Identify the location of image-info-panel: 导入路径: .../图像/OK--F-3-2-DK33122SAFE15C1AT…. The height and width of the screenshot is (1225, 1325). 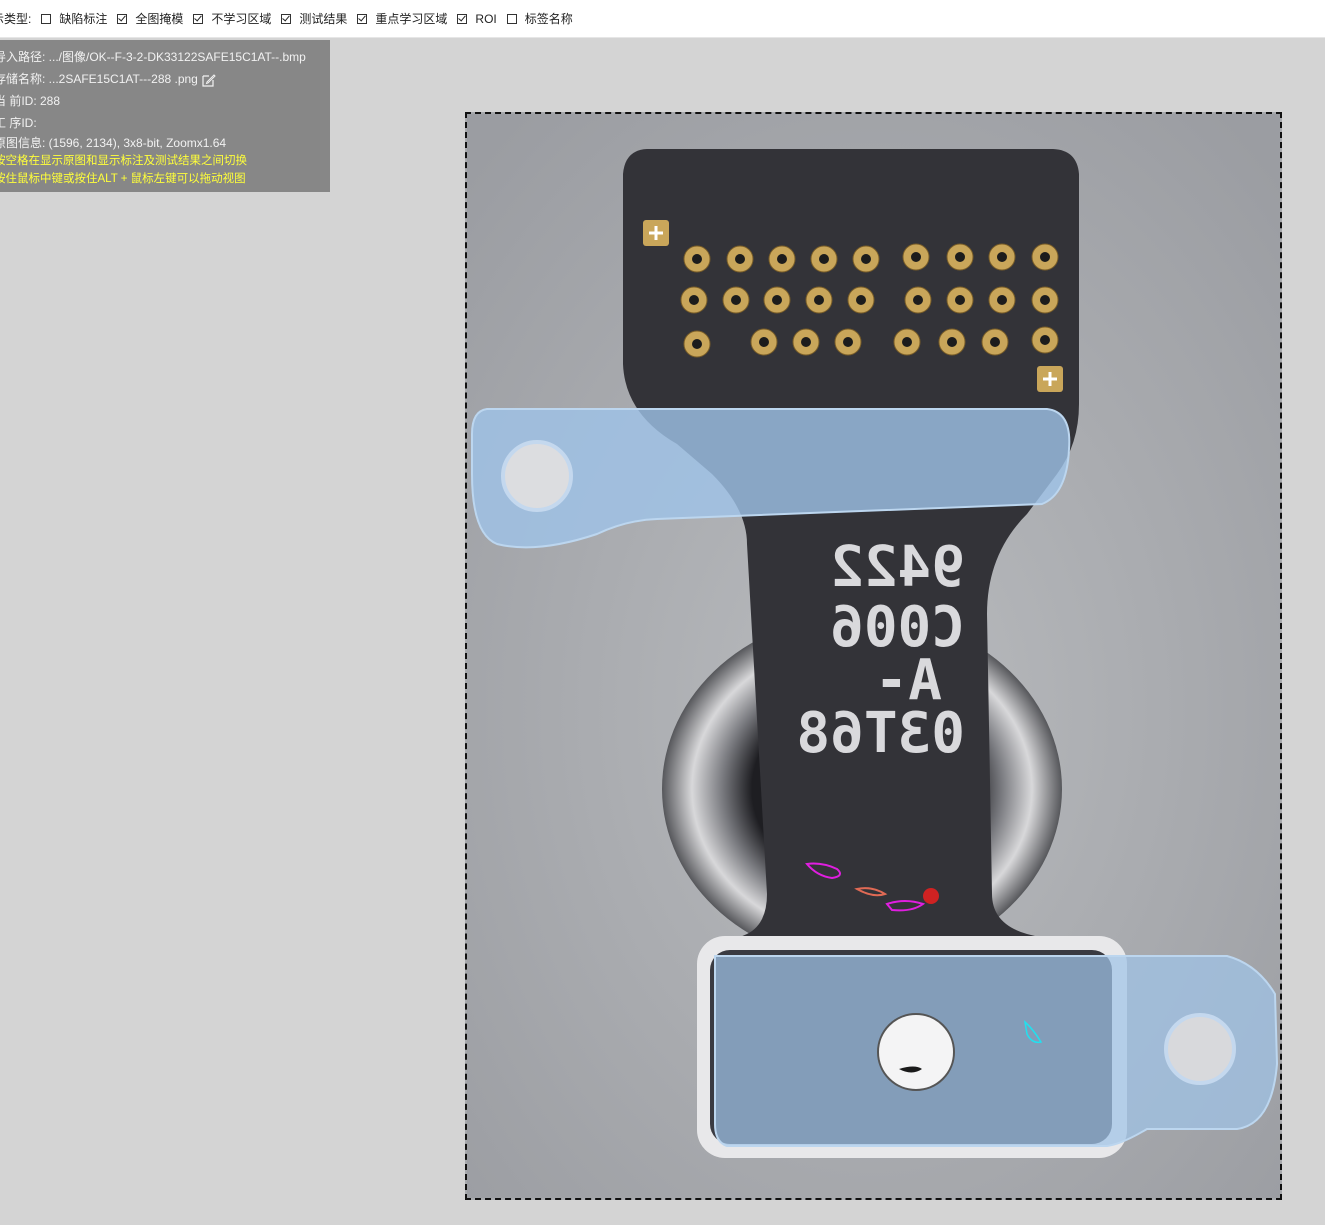
(165, 116).